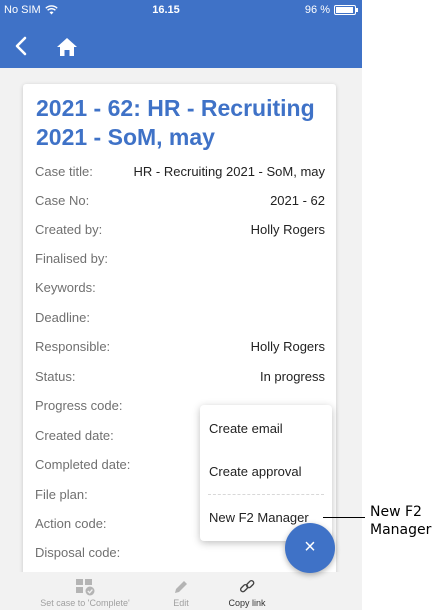 This screenshot has height=610, width=440. Describe the element at coordinates (83, 464) in the screenshot. I see `field-label: Completed date:` at that location.